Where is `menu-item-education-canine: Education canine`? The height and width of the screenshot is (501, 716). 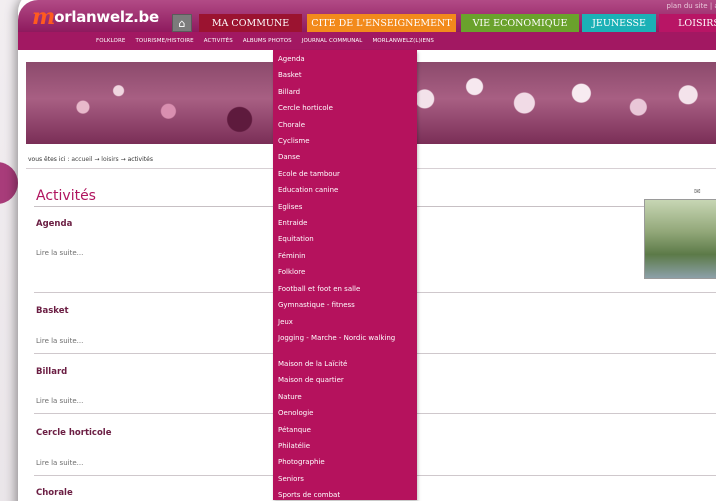
menu-item-education-canine: Education canine is located at coordinates (347, 190).